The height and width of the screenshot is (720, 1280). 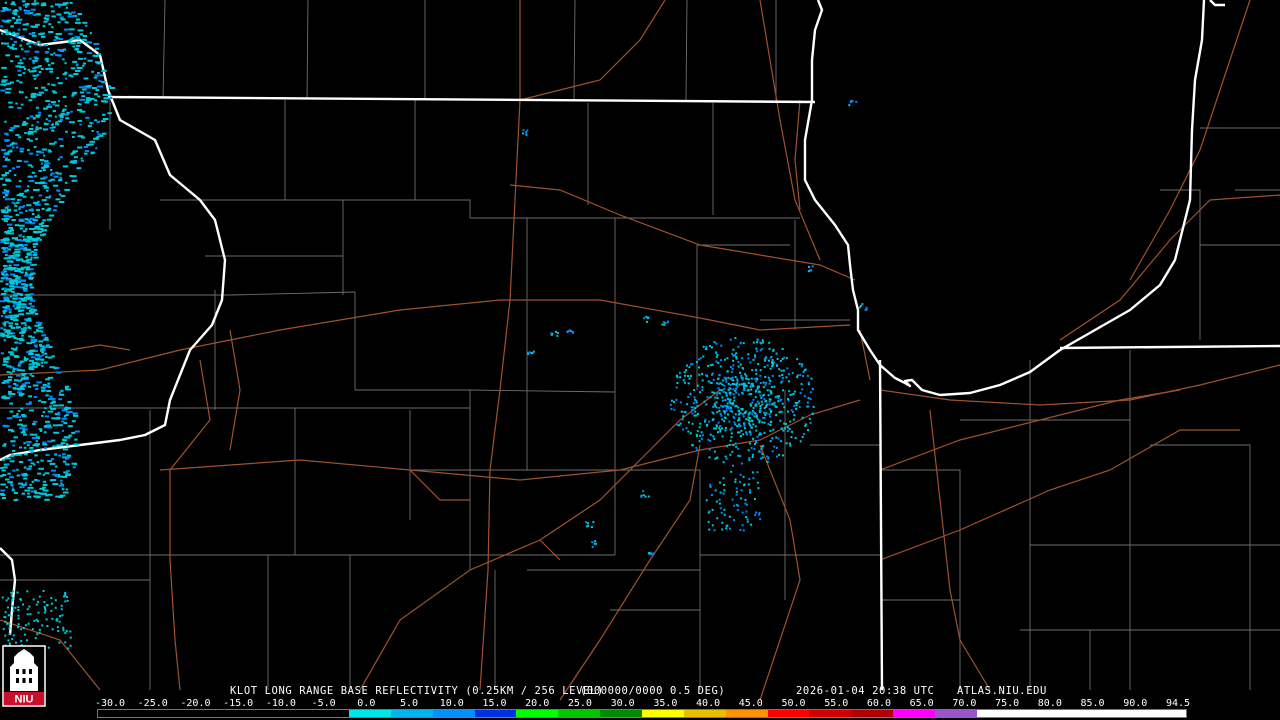 I want to click on caption-source: ATLAS.NIU.EDU, so click(x=1002, y=691).